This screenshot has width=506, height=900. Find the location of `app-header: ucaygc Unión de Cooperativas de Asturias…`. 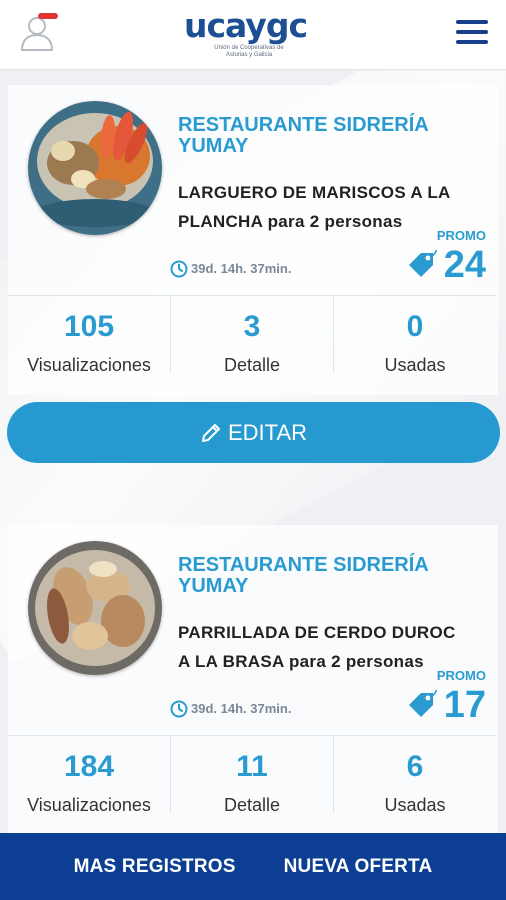

app-header: ucaygc Unión de Cooperativas de Asturias… is located at coordinates (253, 35).